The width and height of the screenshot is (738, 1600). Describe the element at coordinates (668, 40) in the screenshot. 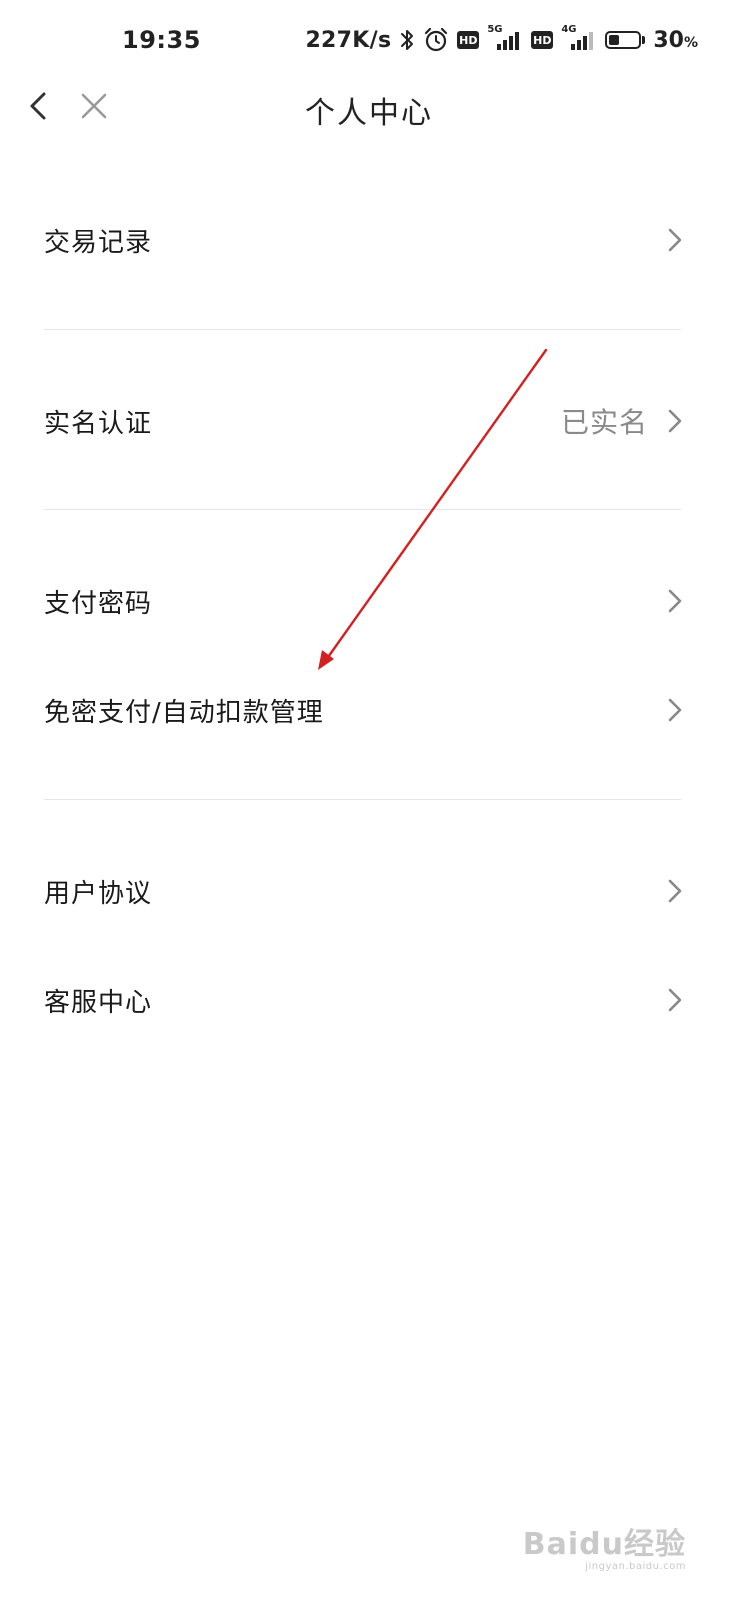

I see `battery-value: 30` at that location.